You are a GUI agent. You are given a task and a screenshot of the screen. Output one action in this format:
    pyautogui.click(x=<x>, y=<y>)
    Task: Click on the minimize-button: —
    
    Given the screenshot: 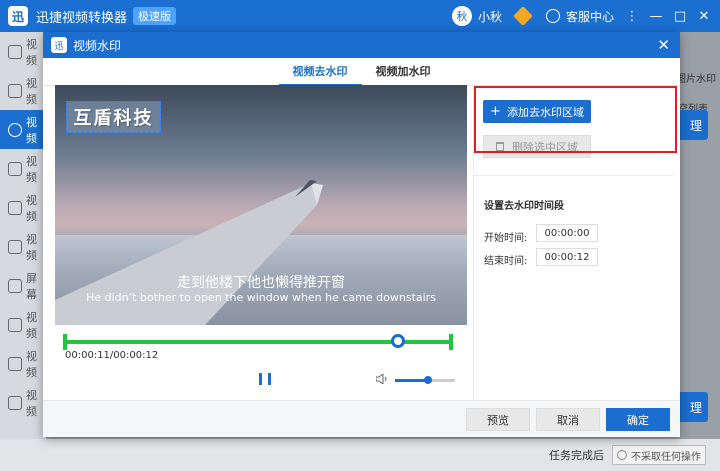 What is the action you would take?
    pyautogui.click(x=656, y=16)
    